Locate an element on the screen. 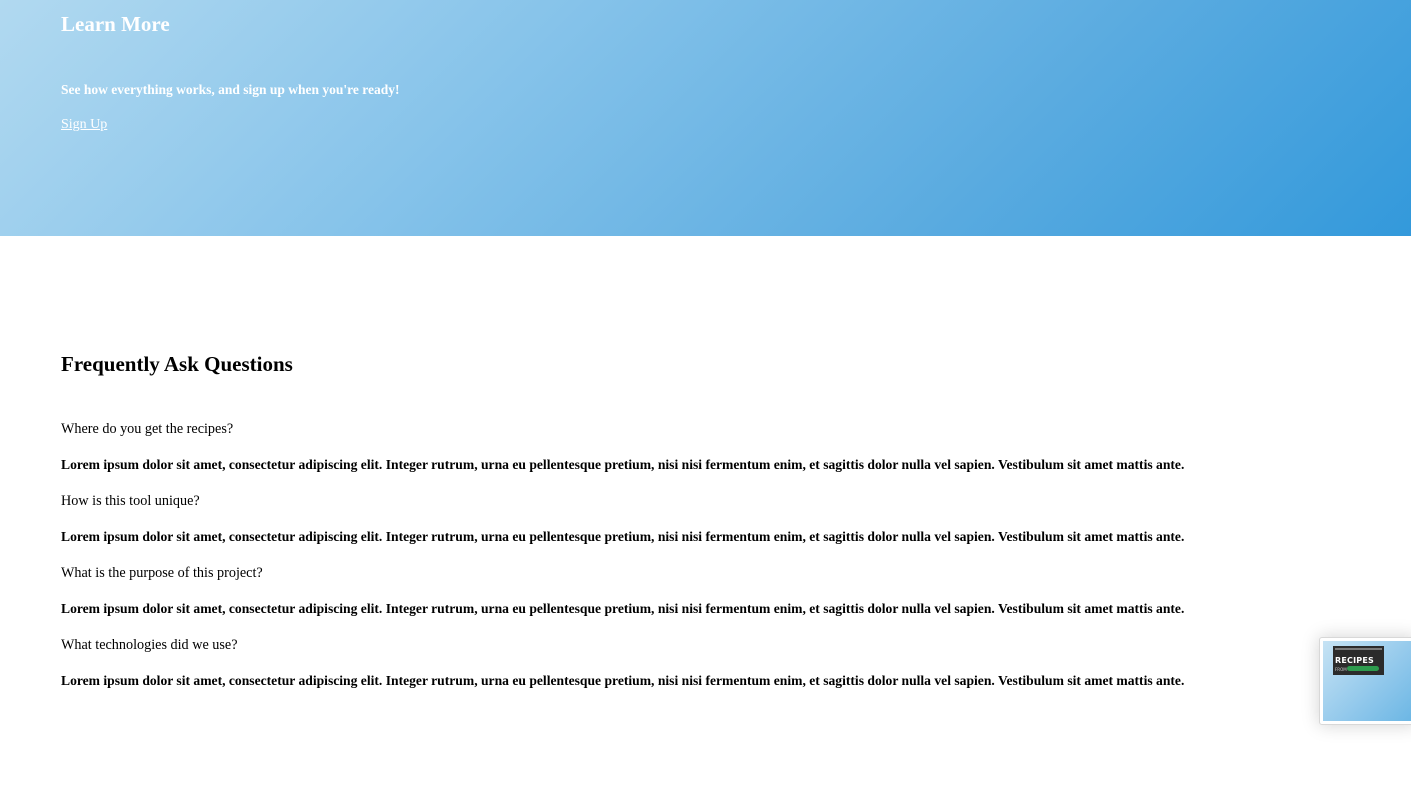 The image size is (1411, 799). faq-question: Where do you get the recipes? is located at coordinates (147, 429).